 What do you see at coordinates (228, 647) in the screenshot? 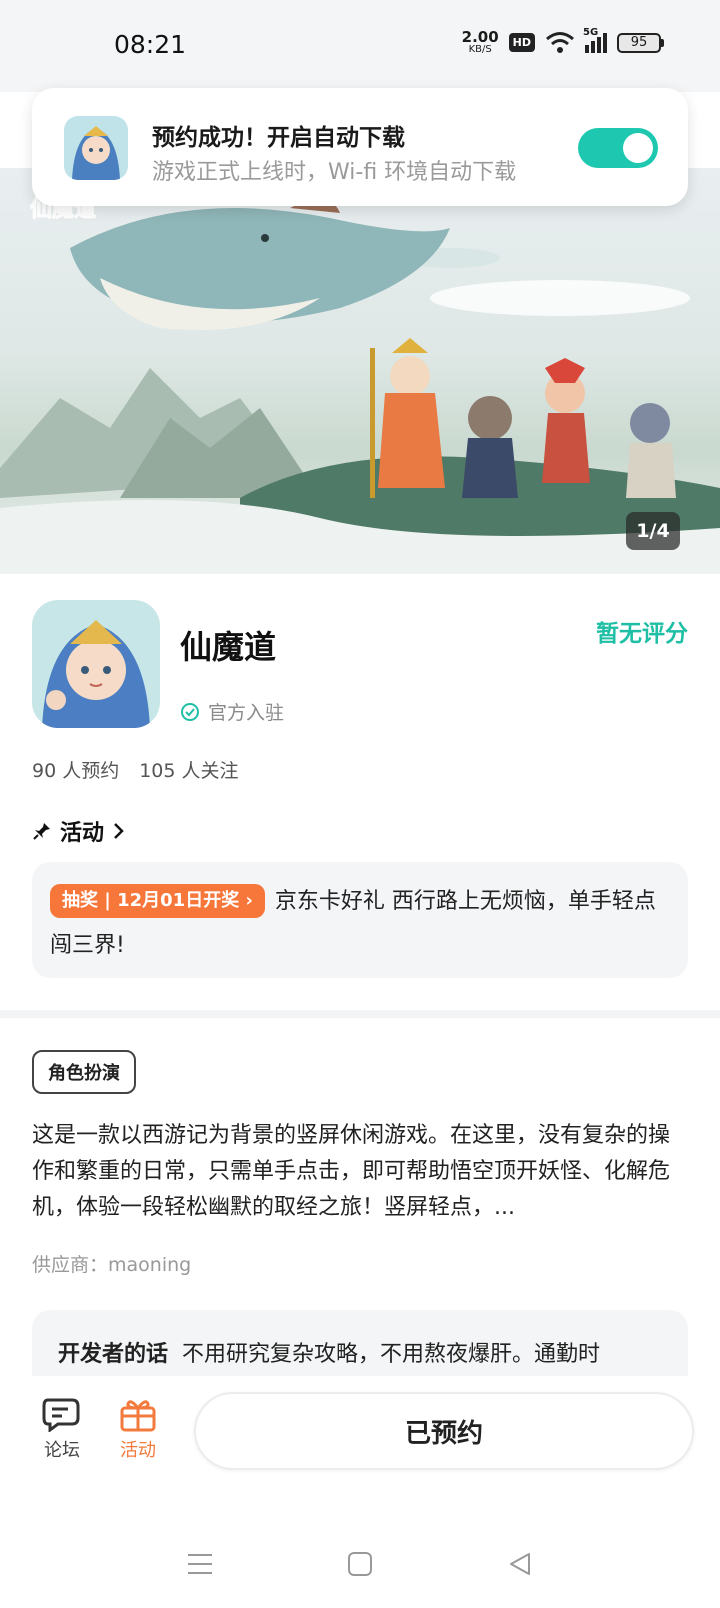
I see `app-name: 仙魔道` at bounding box center [228, 647].